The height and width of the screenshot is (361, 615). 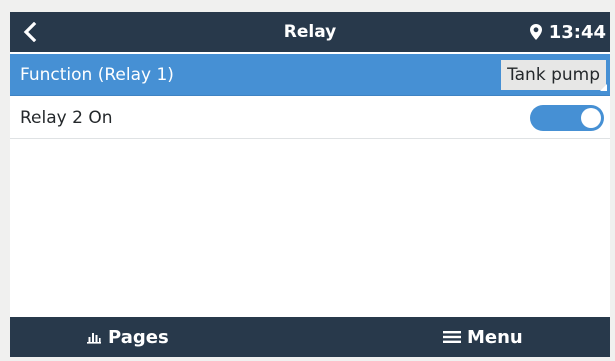 I want to click on bar-chart-icon, so click(x=94, y=337).